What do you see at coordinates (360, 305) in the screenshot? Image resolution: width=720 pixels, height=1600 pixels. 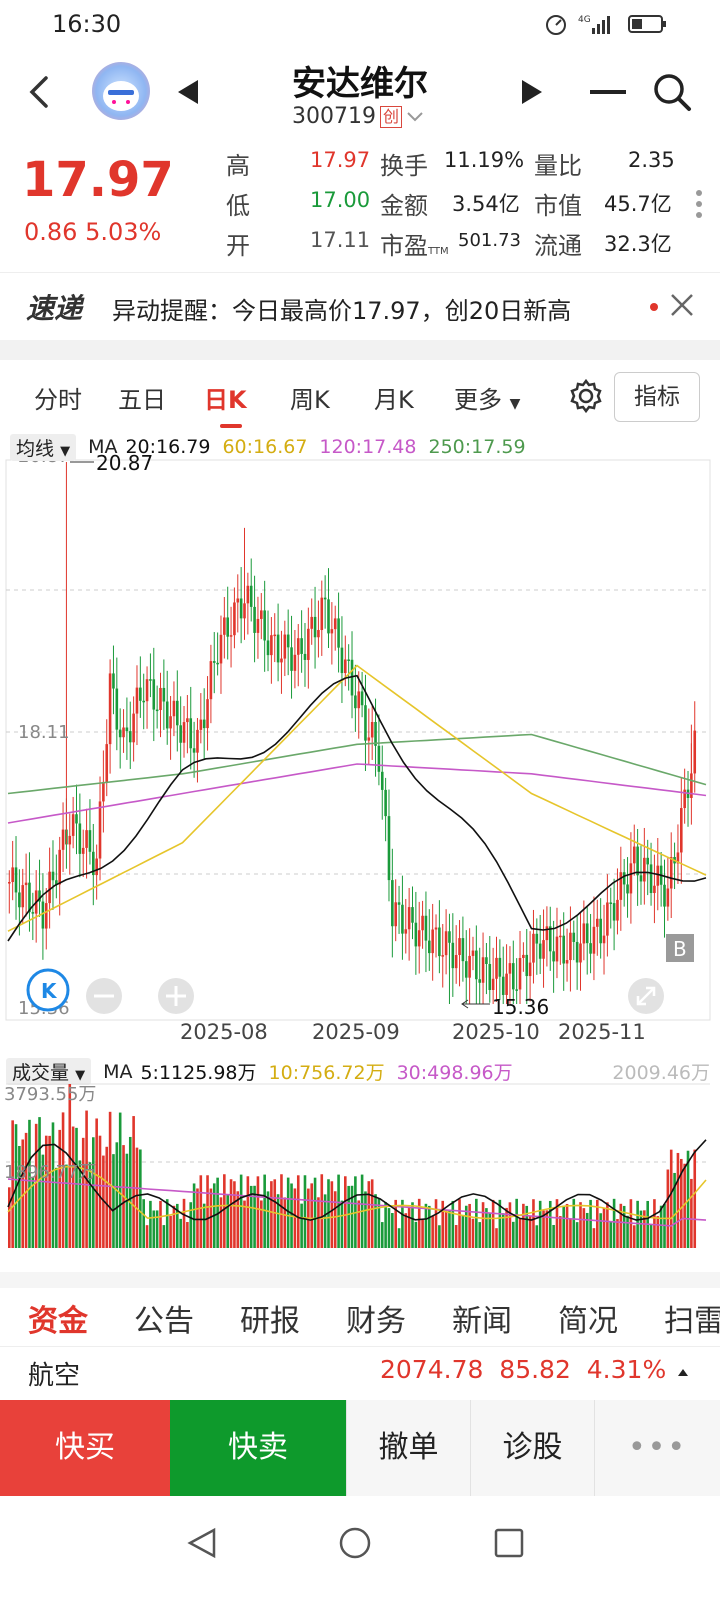 I see `news-alert-bar: 速递 异动提醒：今日最高价17.97，创20日新高` at bounding box center [360, 305].